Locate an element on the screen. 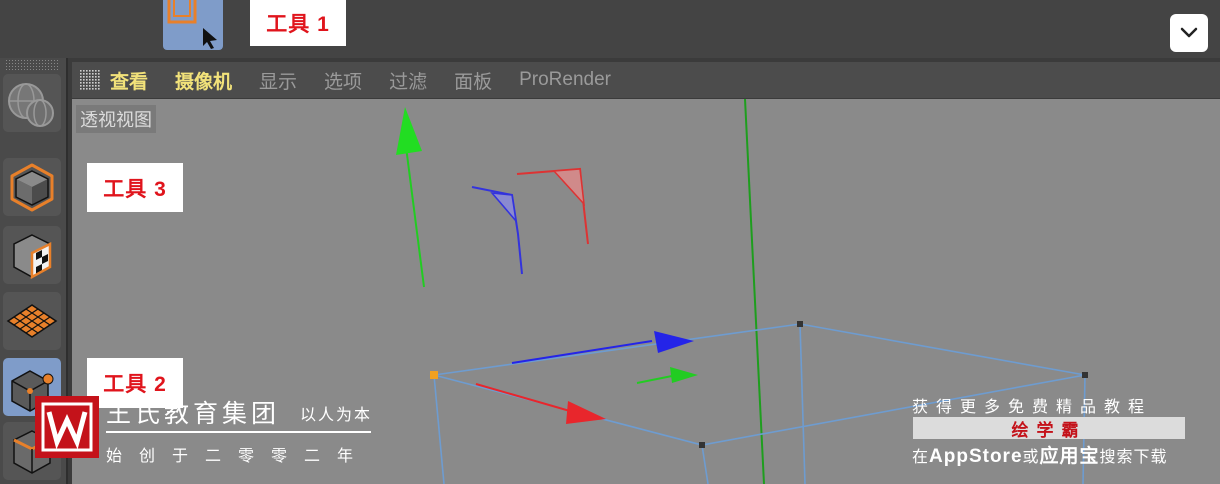  gizmo-z-plane is located at coordinates (504, 208).